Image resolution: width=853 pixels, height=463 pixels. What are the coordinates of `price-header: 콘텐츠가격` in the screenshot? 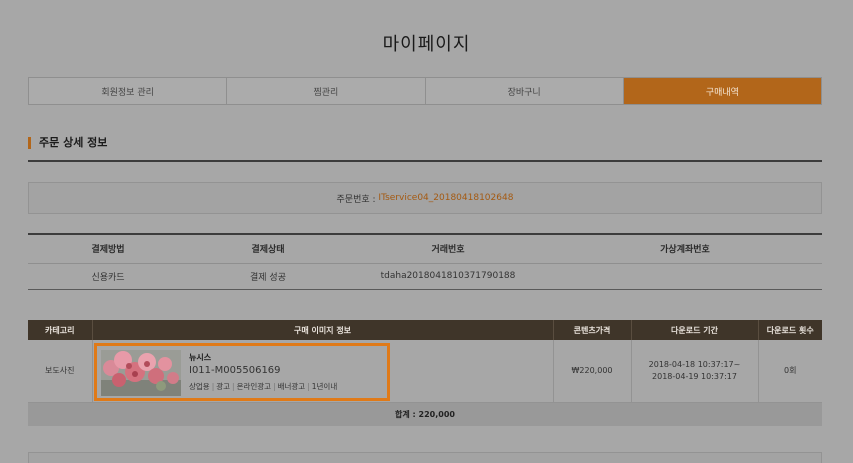 It's located at (592, 330).